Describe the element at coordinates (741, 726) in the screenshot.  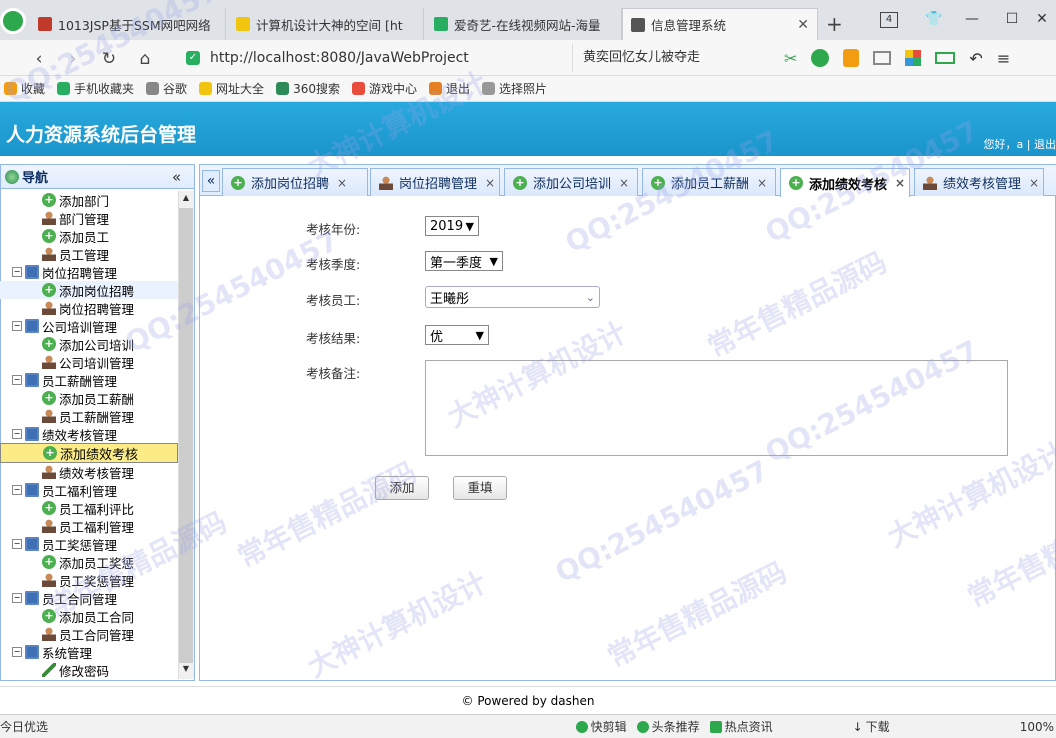
I see `statusbar-hot-news: 热点资讯` at that location.